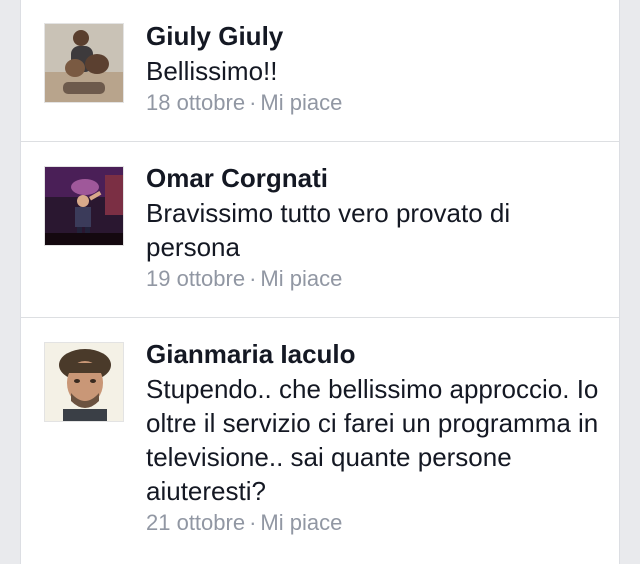 This screenshot has height=564, width=640. Describe the element at coordinates (212, 71) in the screenshot. I see `comment-text: Bellissimo!!` at that location.